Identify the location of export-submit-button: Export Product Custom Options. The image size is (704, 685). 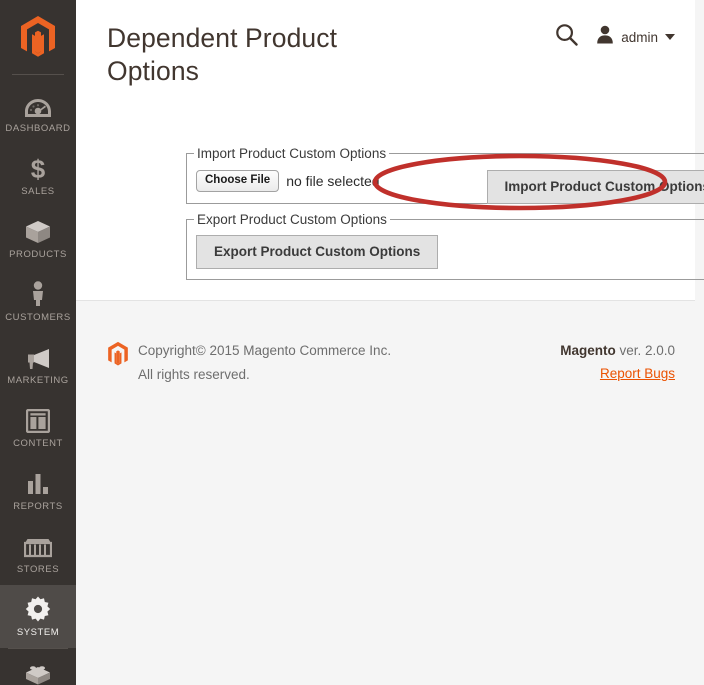
(317, 252).